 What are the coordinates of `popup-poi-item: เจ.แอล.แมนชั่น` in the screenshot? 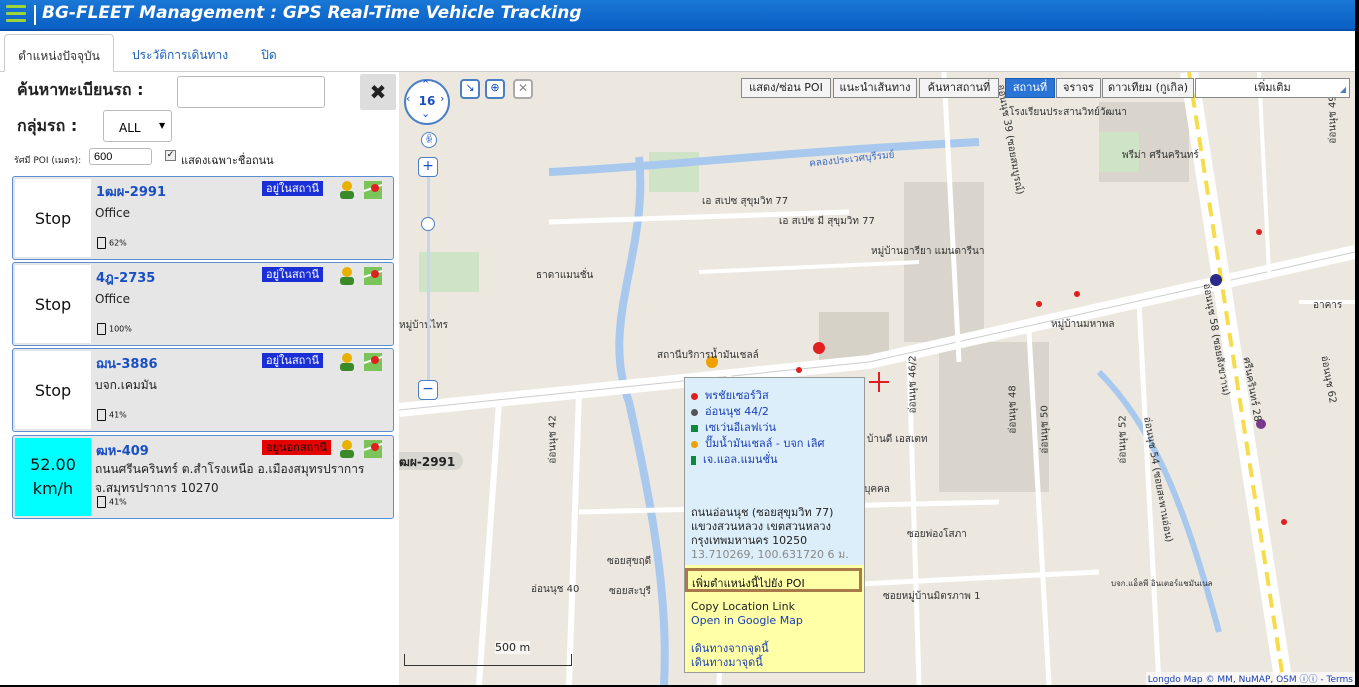 It's located at (734, 459).